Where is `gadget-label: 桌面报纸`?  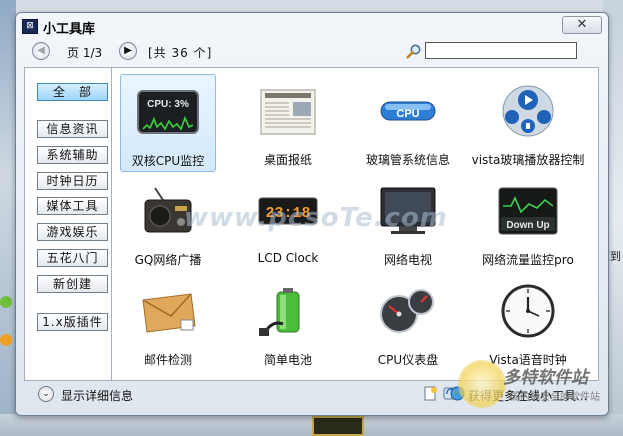 gadget-label: 桌面报纸 is located at coordinates (287, 160).